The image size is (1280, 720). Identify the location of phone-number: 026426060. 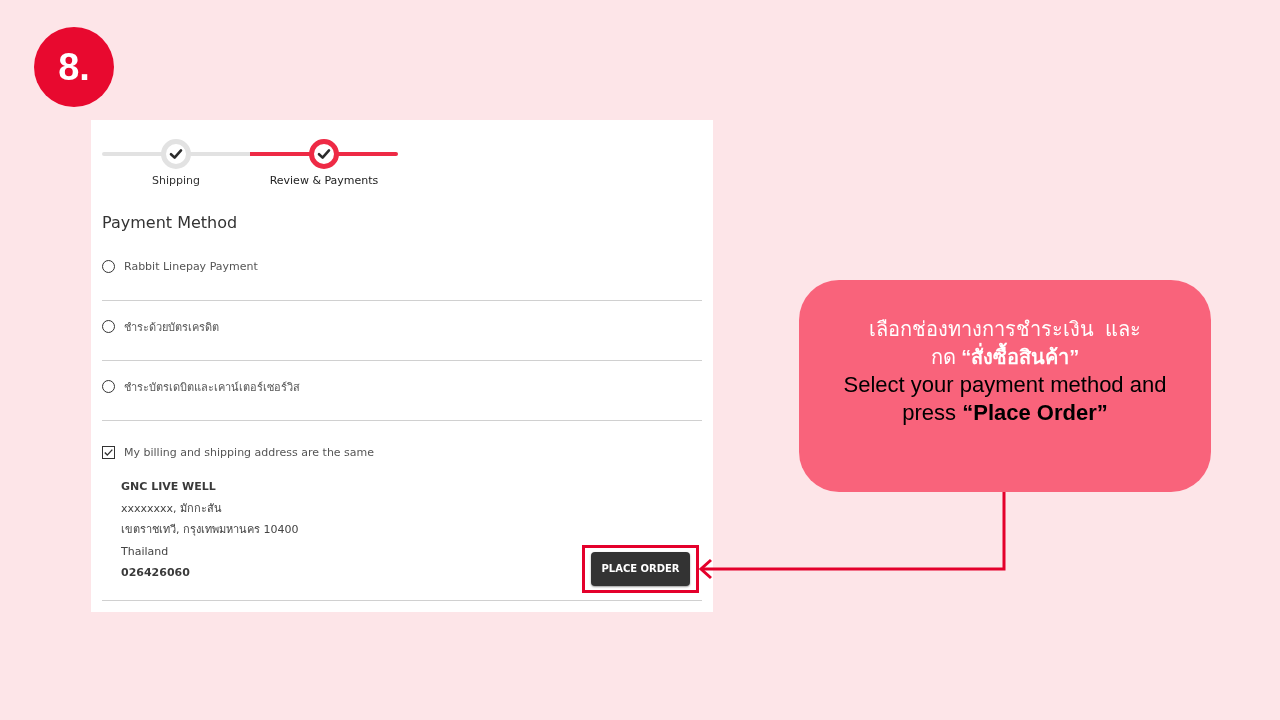
(156, 573).